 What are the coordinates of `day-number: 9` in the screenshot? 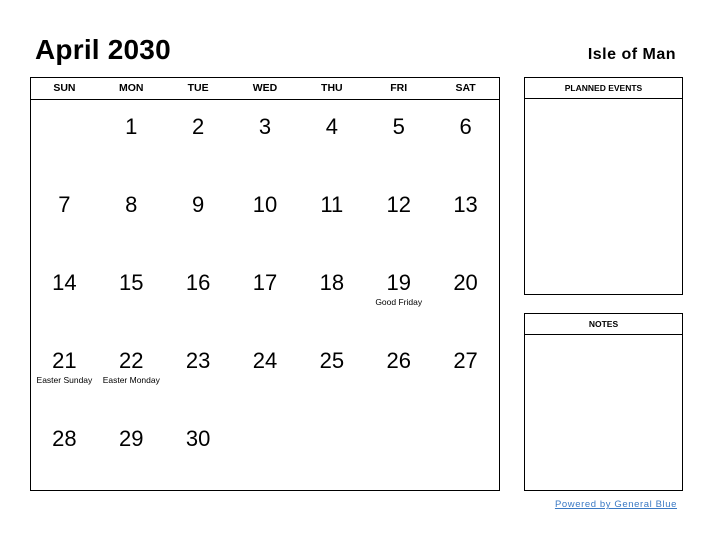 It's located at (198, 204).